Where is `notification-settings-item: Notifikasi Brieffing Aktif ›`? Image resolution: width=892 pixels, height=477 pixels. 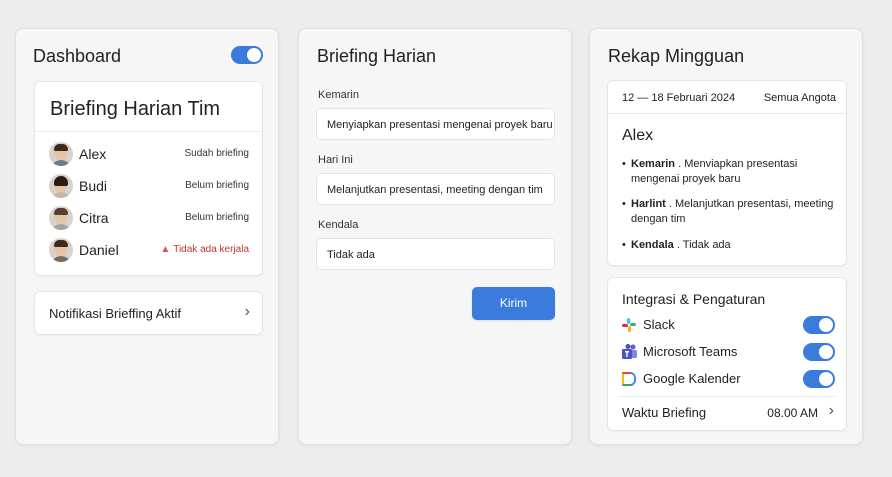
notification-settings-item: Notifikasi Brieffing Aktif › is located at coordinates (148, 313).